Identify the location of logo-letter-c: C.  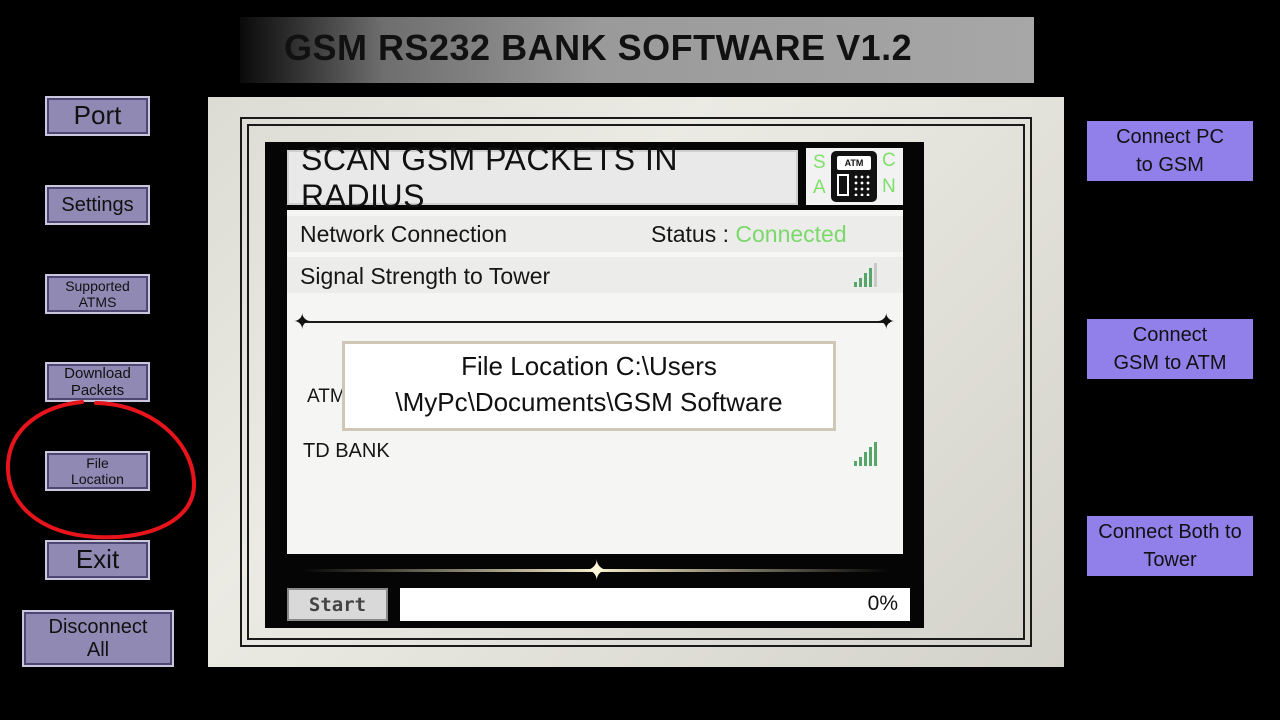
(889, 160).